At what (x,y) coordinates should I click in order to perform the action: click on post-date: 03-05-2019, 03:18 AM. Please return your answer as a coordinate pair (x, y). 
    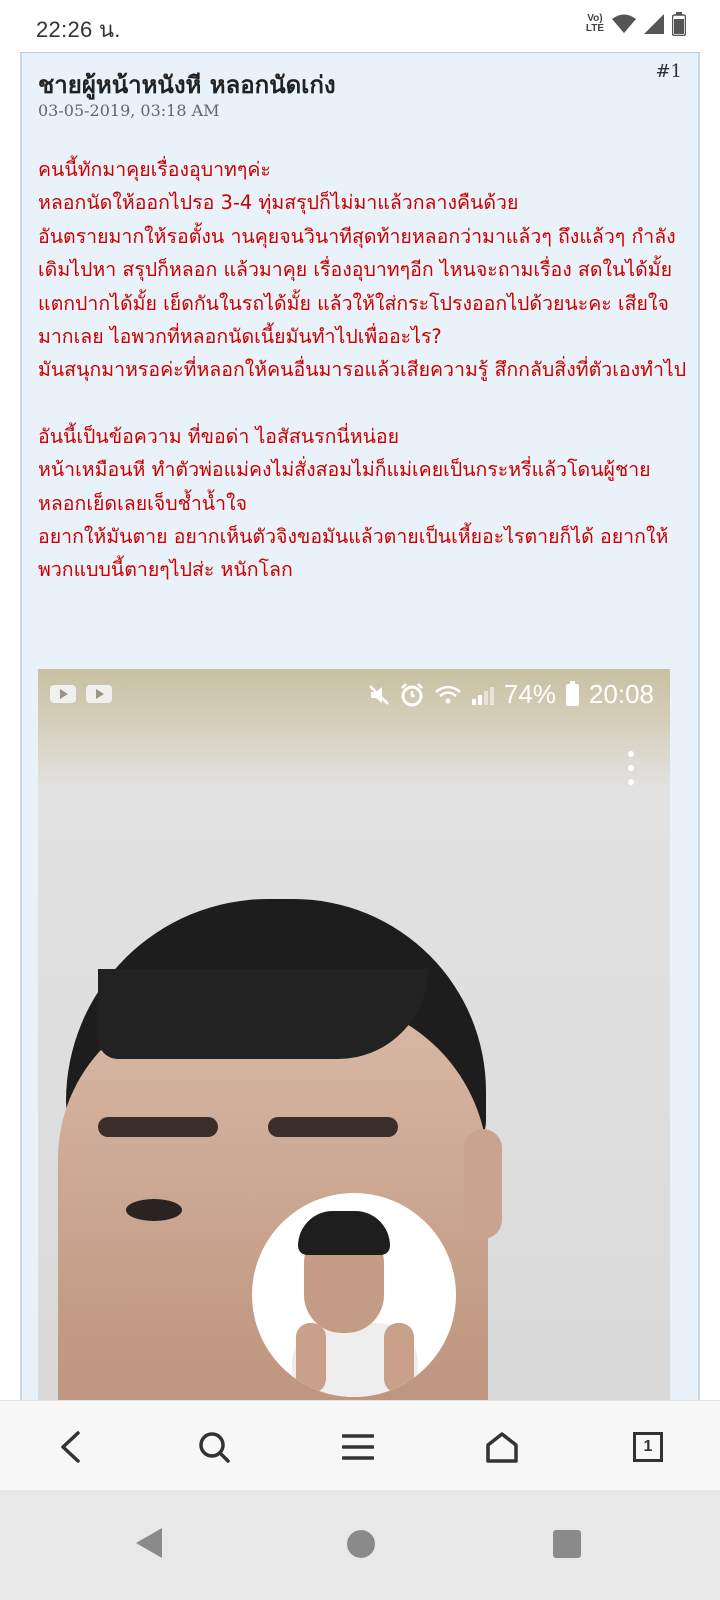
    Looking at the image, I should click on (129, 110).